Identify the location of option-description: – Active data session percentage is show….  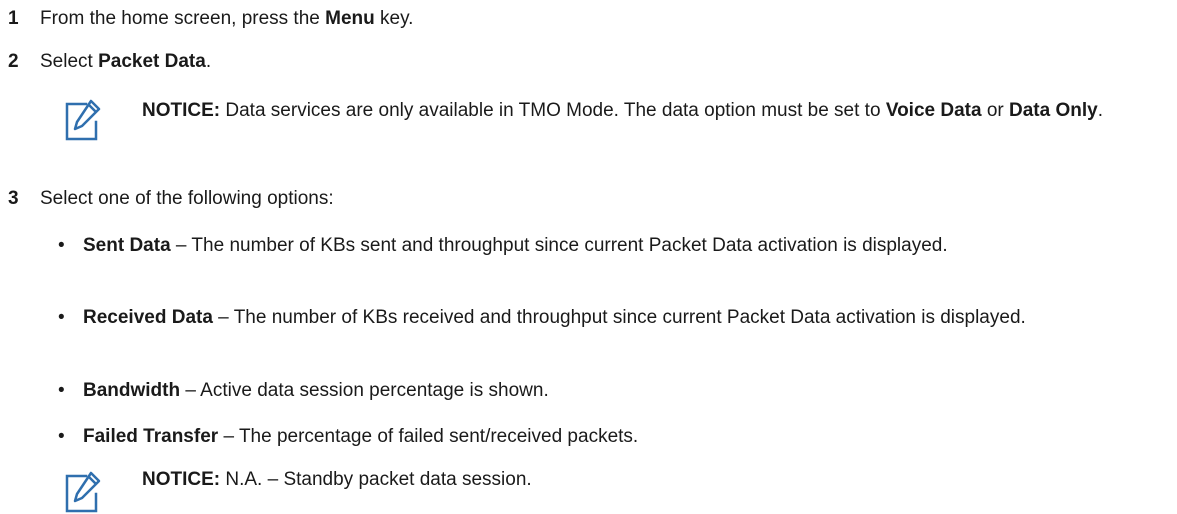
(364, 390).